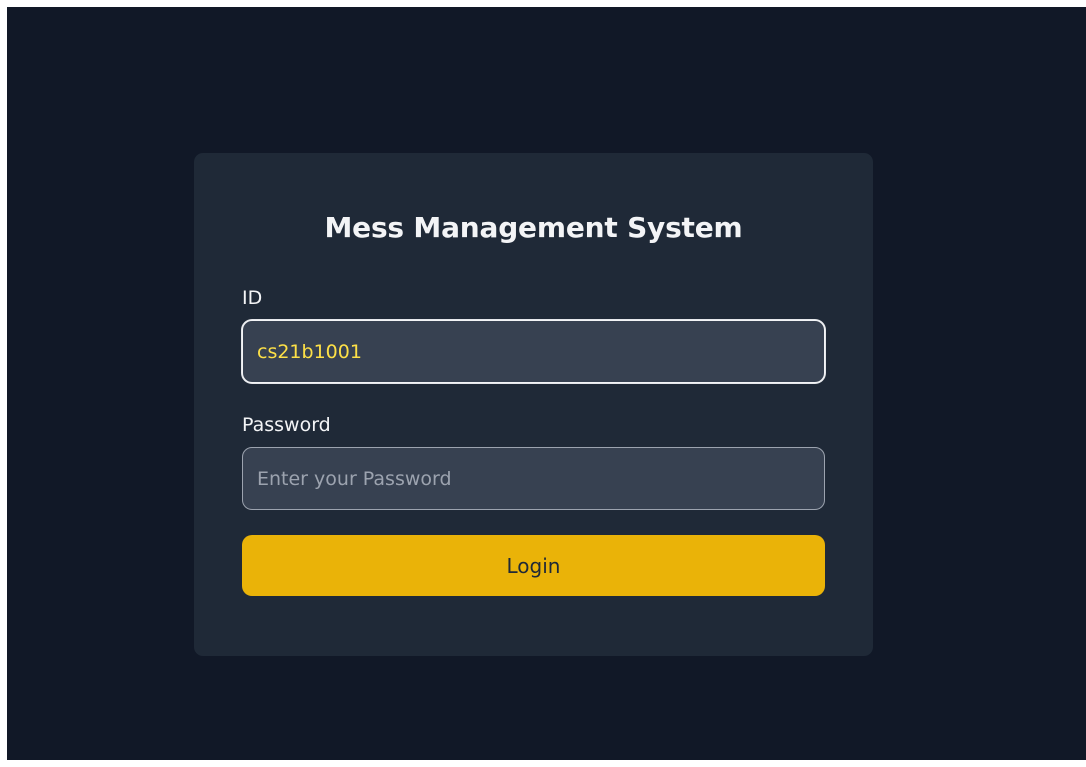 This screenshot has width=1086, height=767. What do you see at coordinates (533, 227) in the screenshot?
I see `page-title: Mess Management System` at bounding box center [533, 227].